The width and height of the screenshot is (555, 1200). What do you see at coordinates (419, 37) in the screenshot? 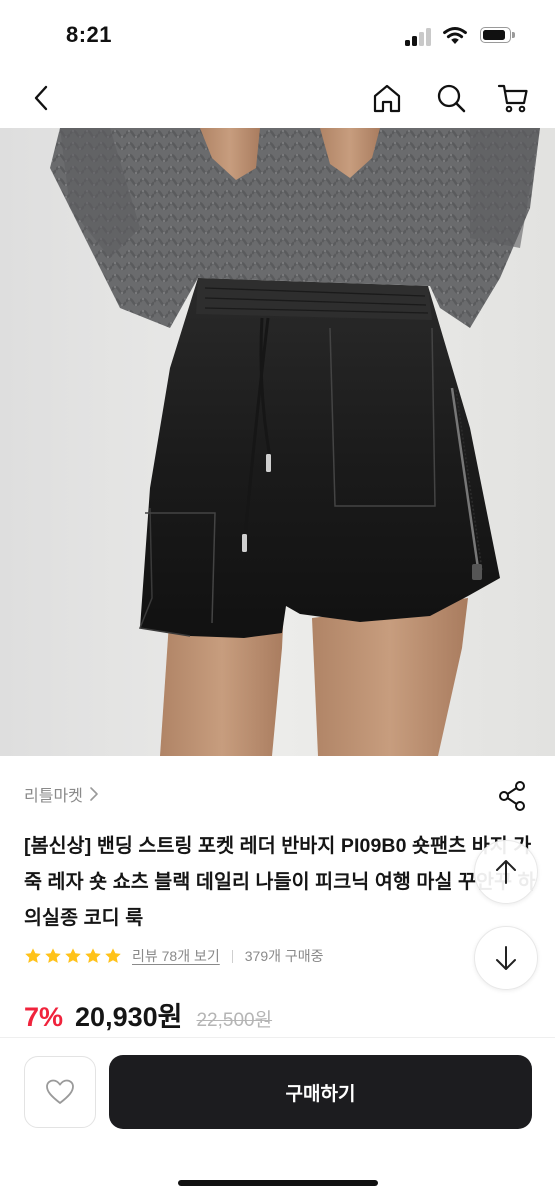
I see `cellular-signal-icon` at bounding box center [419, 37].